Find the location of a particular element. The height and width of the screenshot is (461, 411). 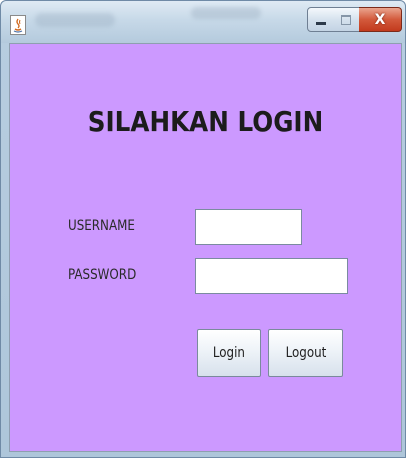

close-button: X is located at coordinates (380, 19).